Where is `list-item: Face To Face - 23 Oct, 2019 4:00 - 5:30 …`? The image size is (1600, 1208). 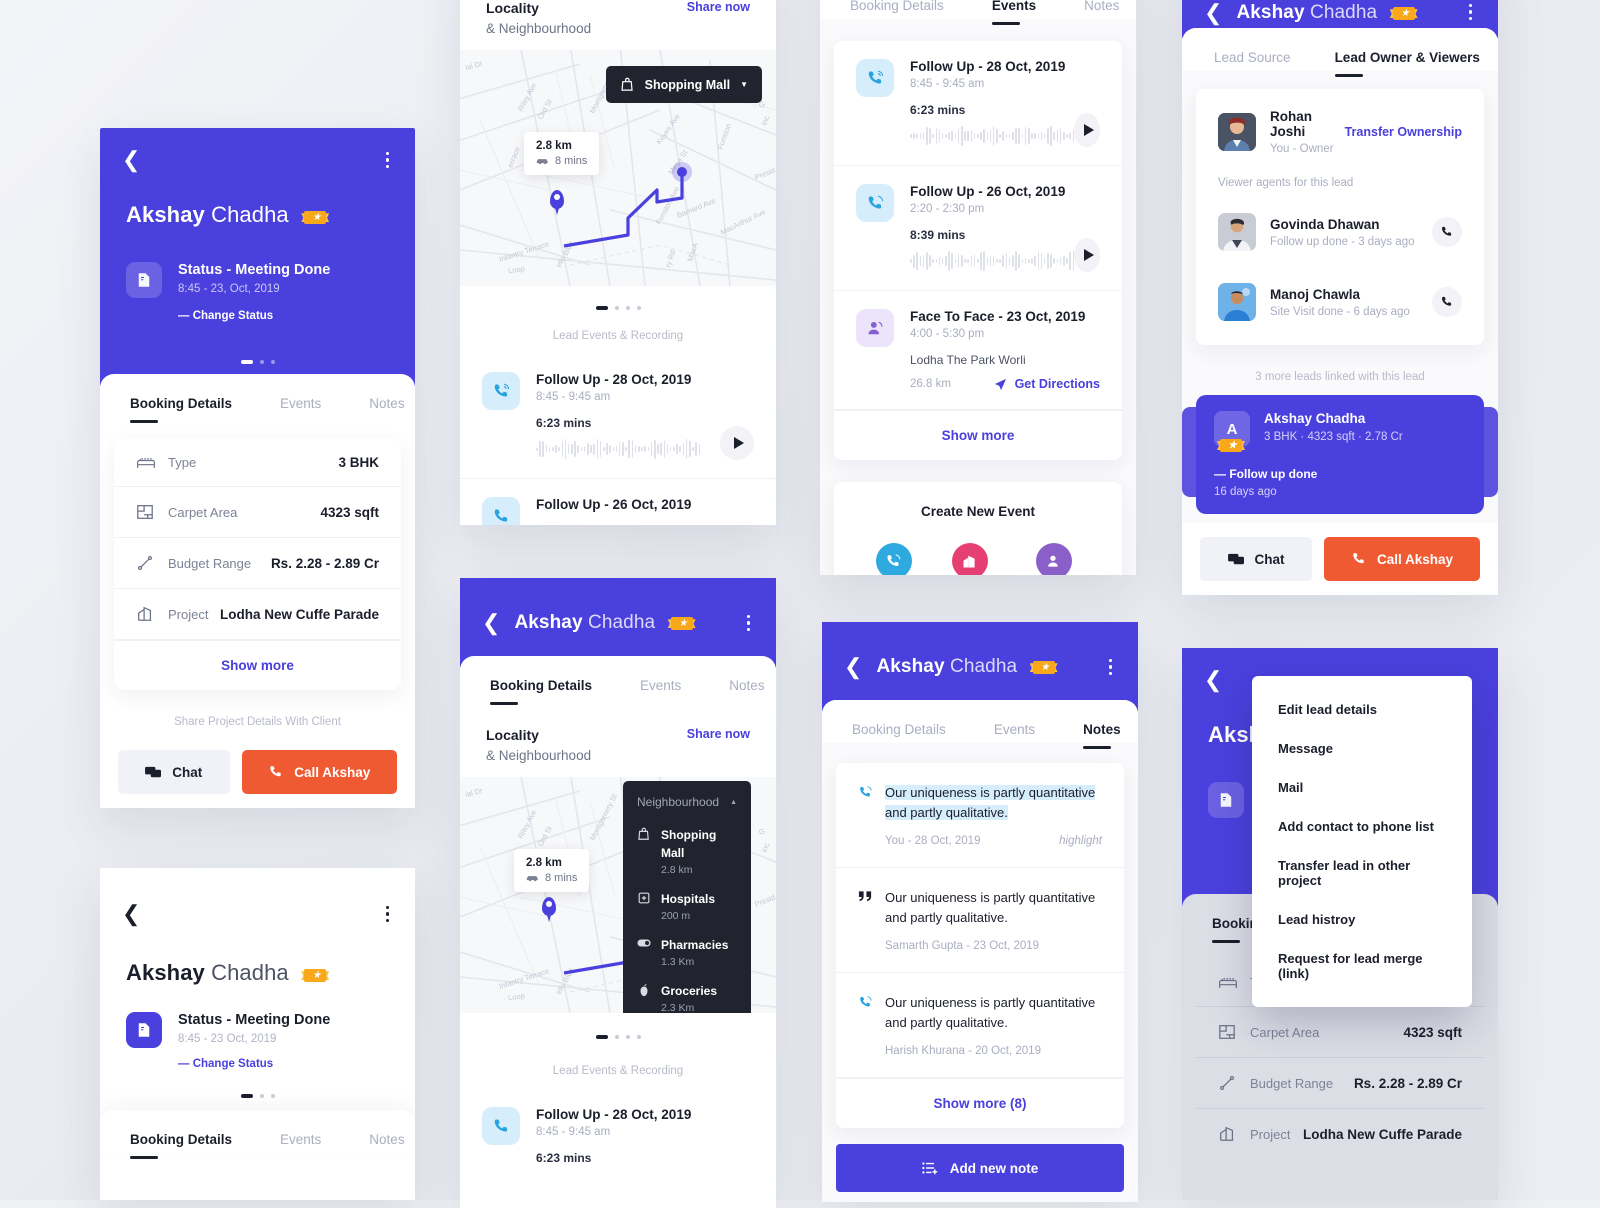 list-item: Face To Face - 23 Oct, 2019 4:00 - 5:30 … is located at coordinates (978, 350).